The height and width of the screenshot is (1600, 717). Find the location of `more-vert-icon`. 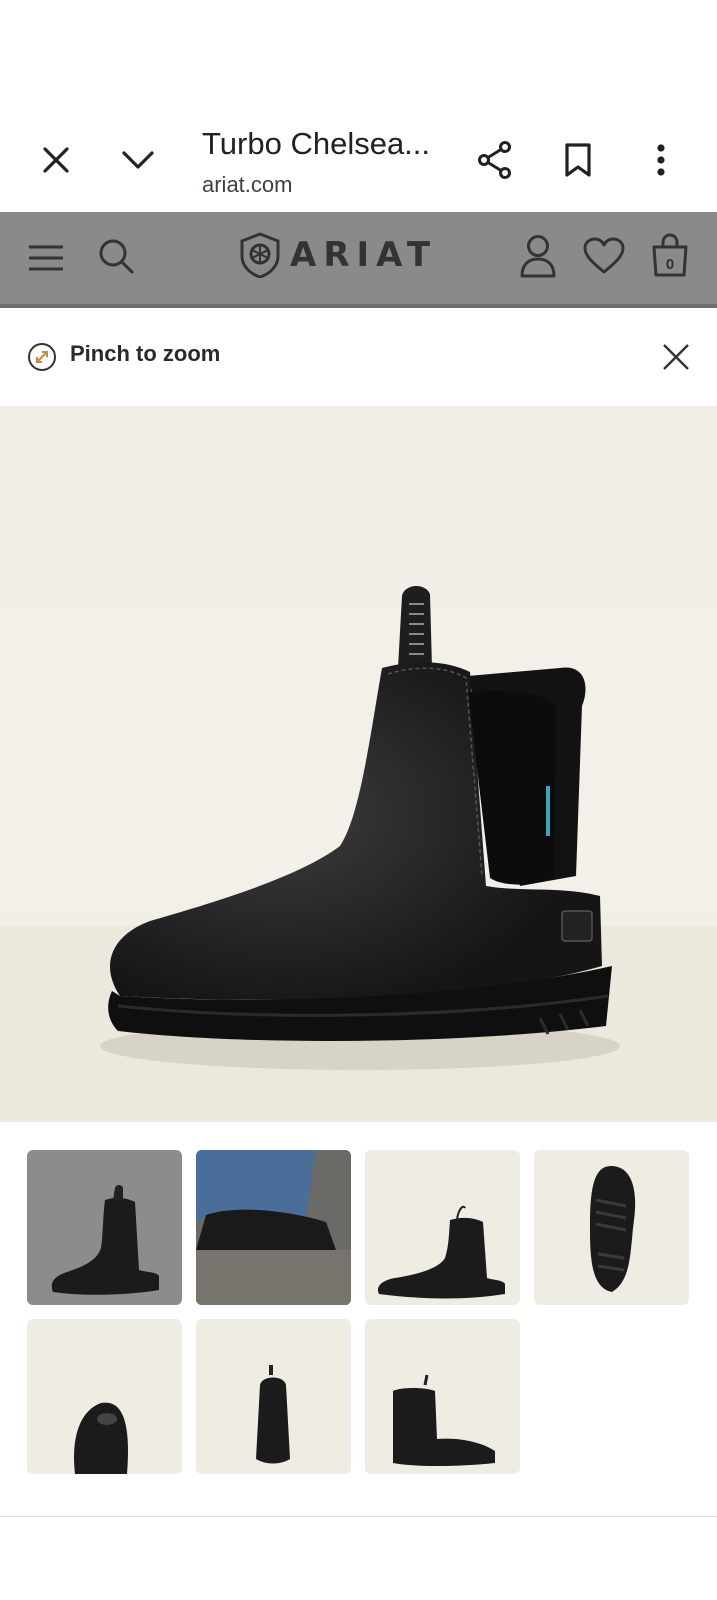

more-vert-icon is located at coordinates (661, 160).